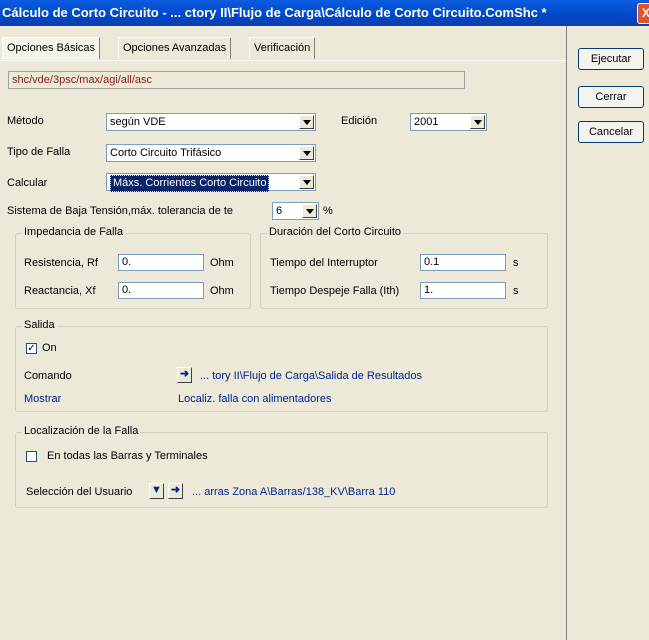 The width and height of the screenshot is (649, 640). Describe the element at coordinates (463, 262) in the screenshot. I see `breaker-time-input: 0.1` at that location.